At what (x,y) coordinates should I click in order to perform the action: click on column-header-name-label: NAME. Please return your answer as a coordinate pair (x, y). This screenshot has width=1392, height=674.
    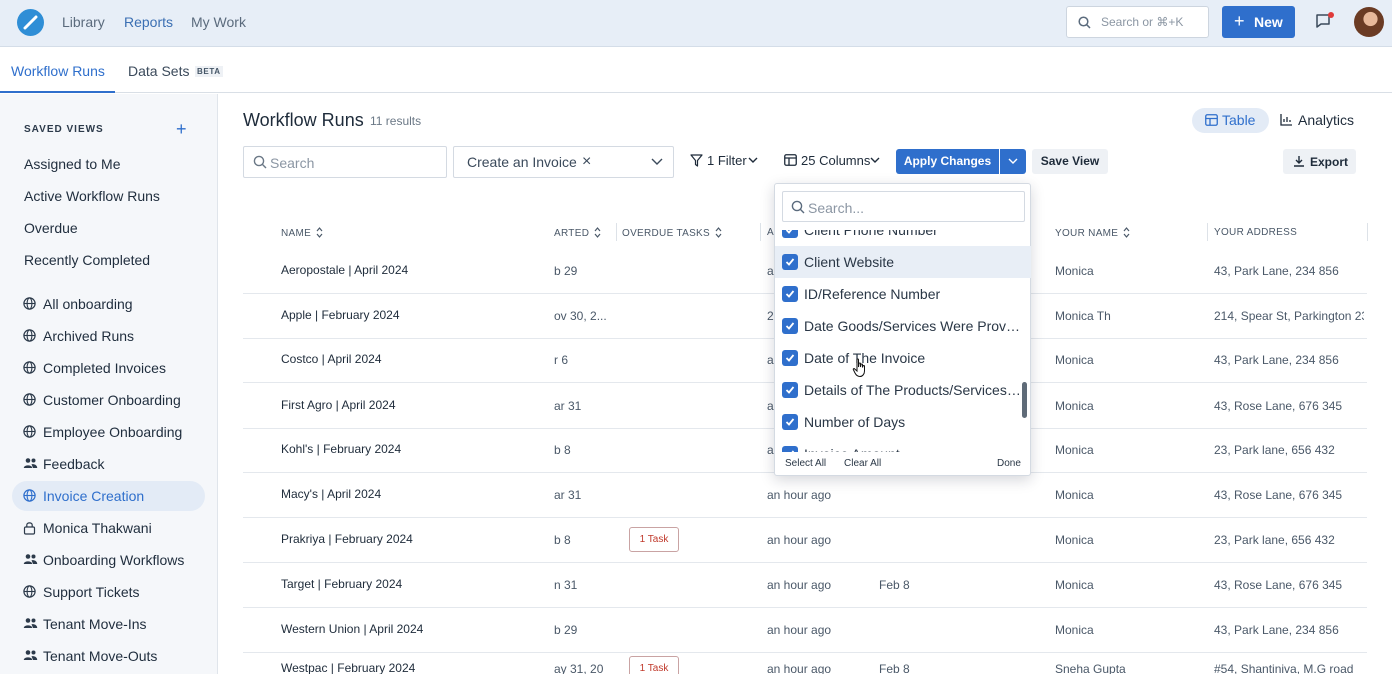
    Looking at the image, I should click on (296, 233).